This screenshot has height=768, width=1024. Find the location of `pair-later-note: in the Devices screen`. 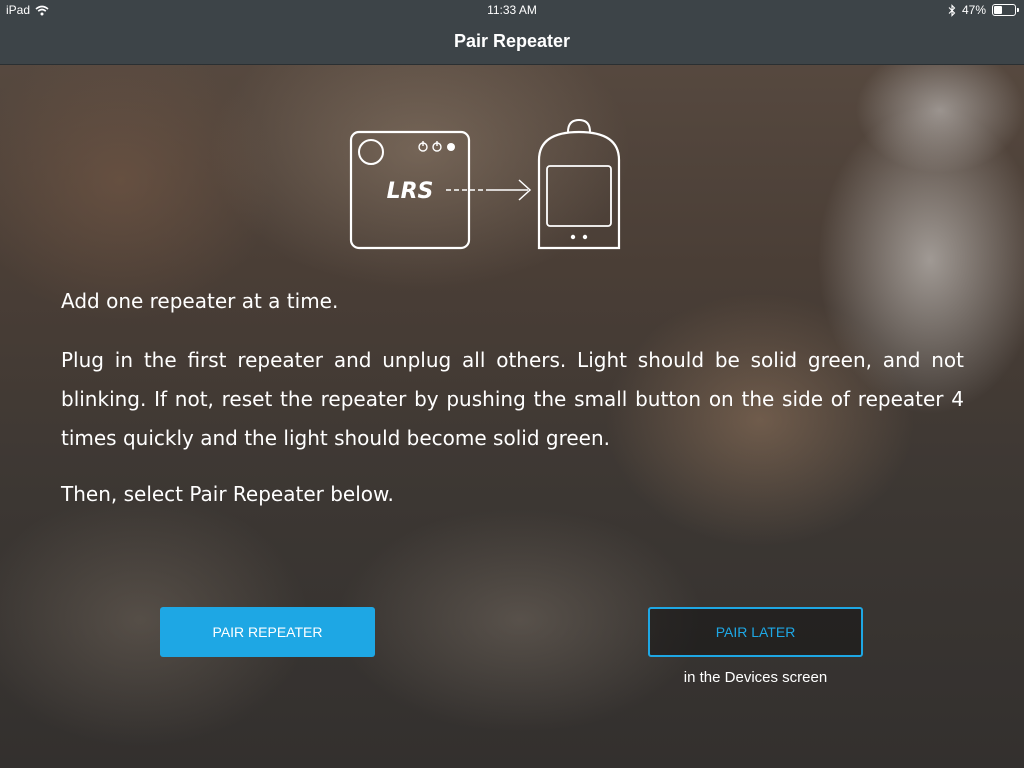

pair-later-note: in the Devices screen is located at coordinates (755, 677).